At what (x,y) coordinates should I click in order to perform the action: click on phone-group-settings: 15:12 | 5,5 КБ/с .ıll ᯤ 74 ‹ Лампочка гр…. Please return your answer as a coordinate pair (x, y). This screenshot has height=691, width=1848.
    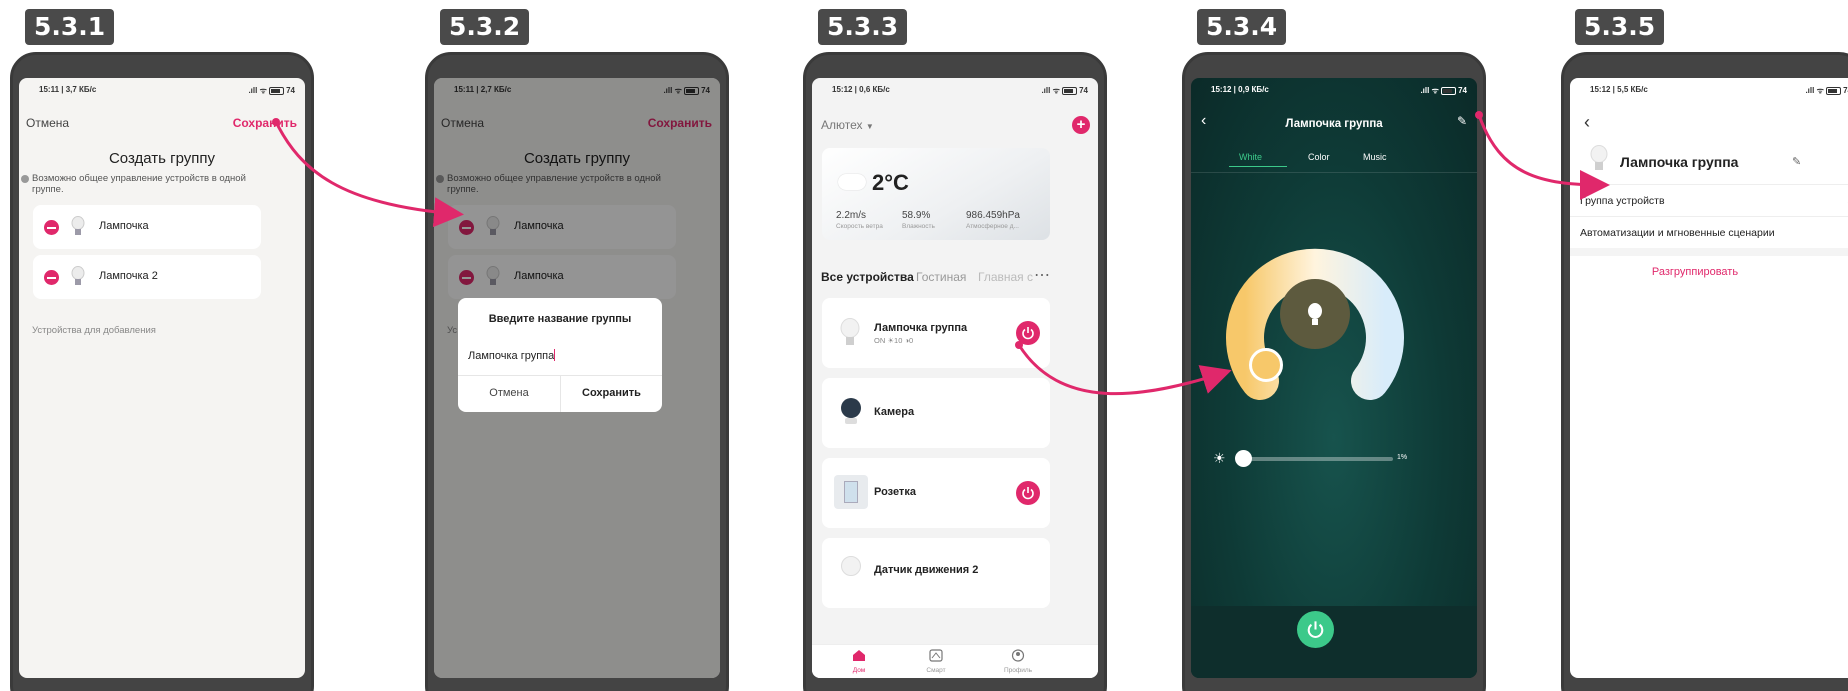
    Looking at the image, I should click on (1704, 371).